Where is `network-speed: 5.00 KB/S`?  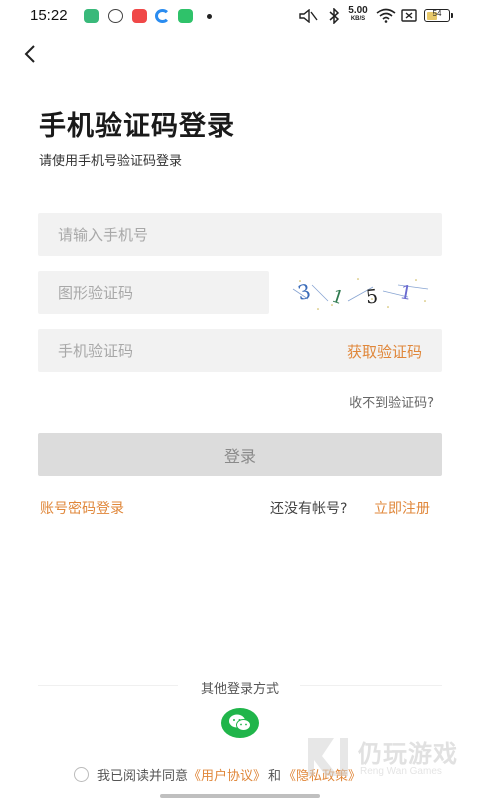 network-speed: 5.00 KB/S is located at coordinates (358, 14).